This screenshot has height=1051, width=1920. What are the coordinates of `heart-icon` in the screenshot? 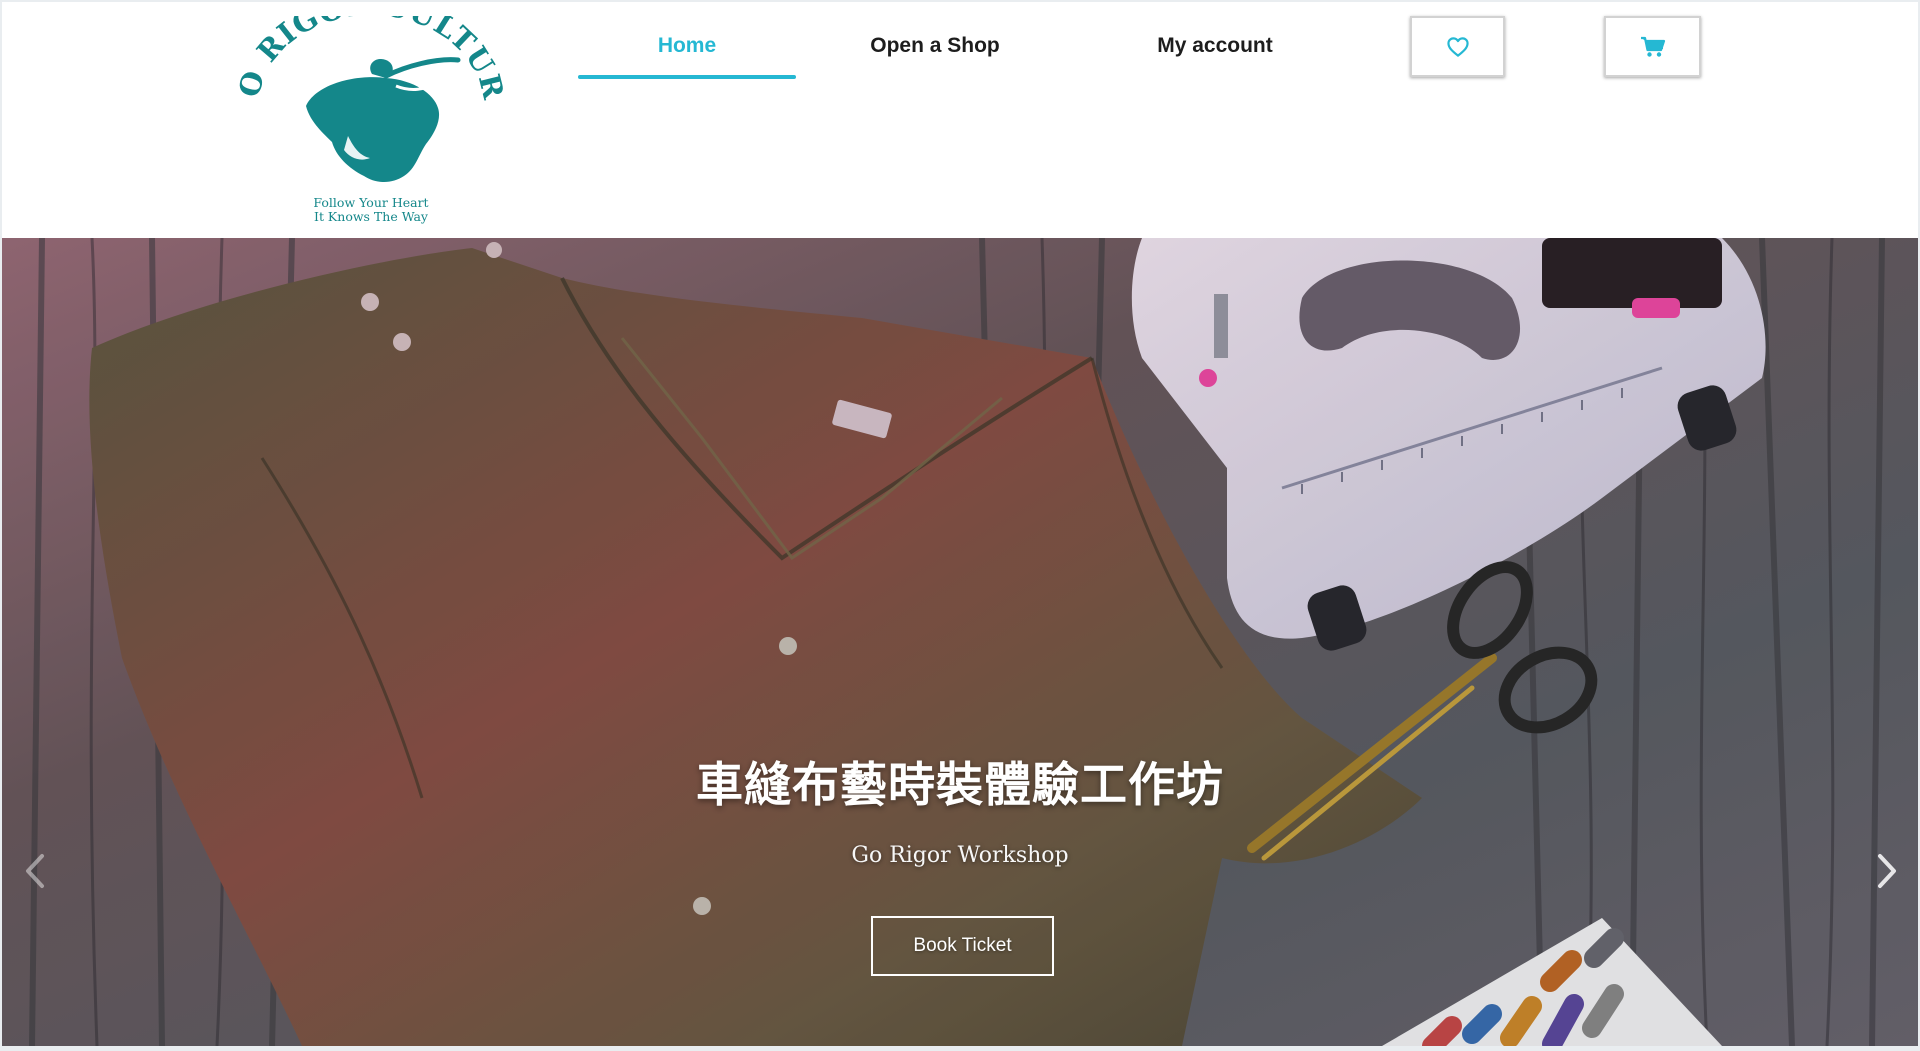 It's located at (1457, 46).